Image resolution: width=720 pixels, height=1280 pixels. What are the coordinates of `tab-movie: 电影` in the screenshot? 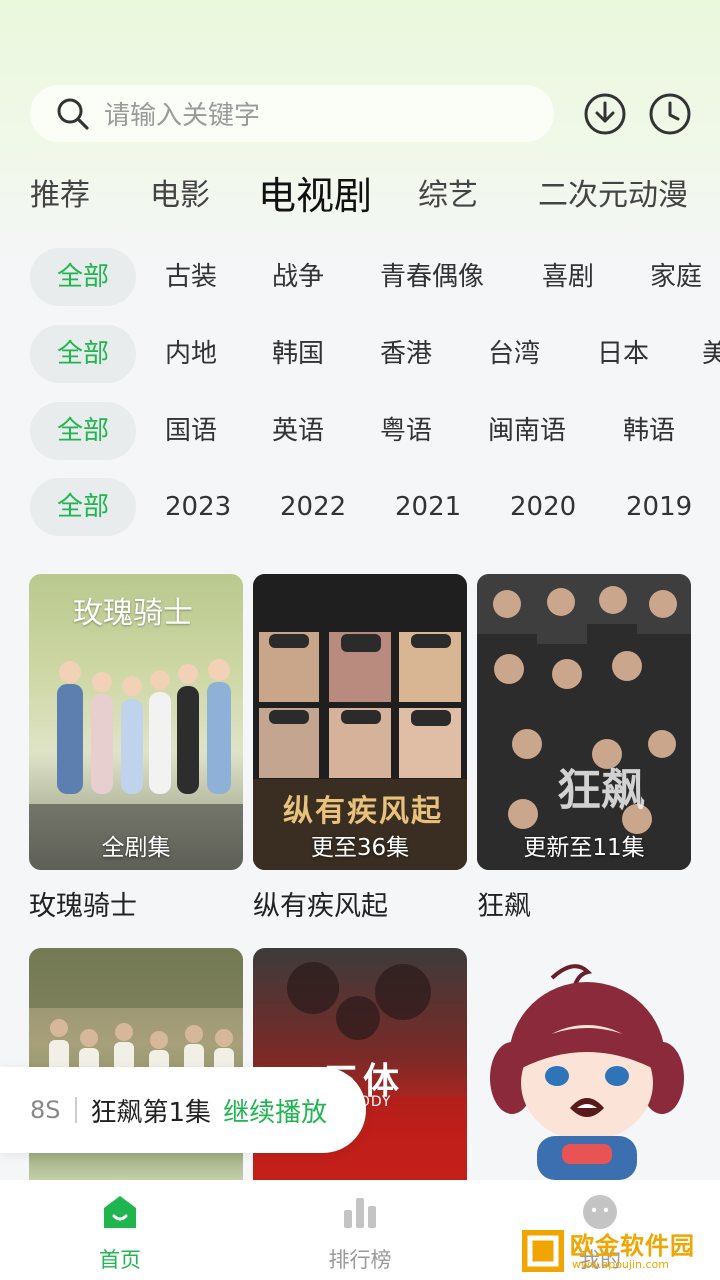 It's located at (180, 198).